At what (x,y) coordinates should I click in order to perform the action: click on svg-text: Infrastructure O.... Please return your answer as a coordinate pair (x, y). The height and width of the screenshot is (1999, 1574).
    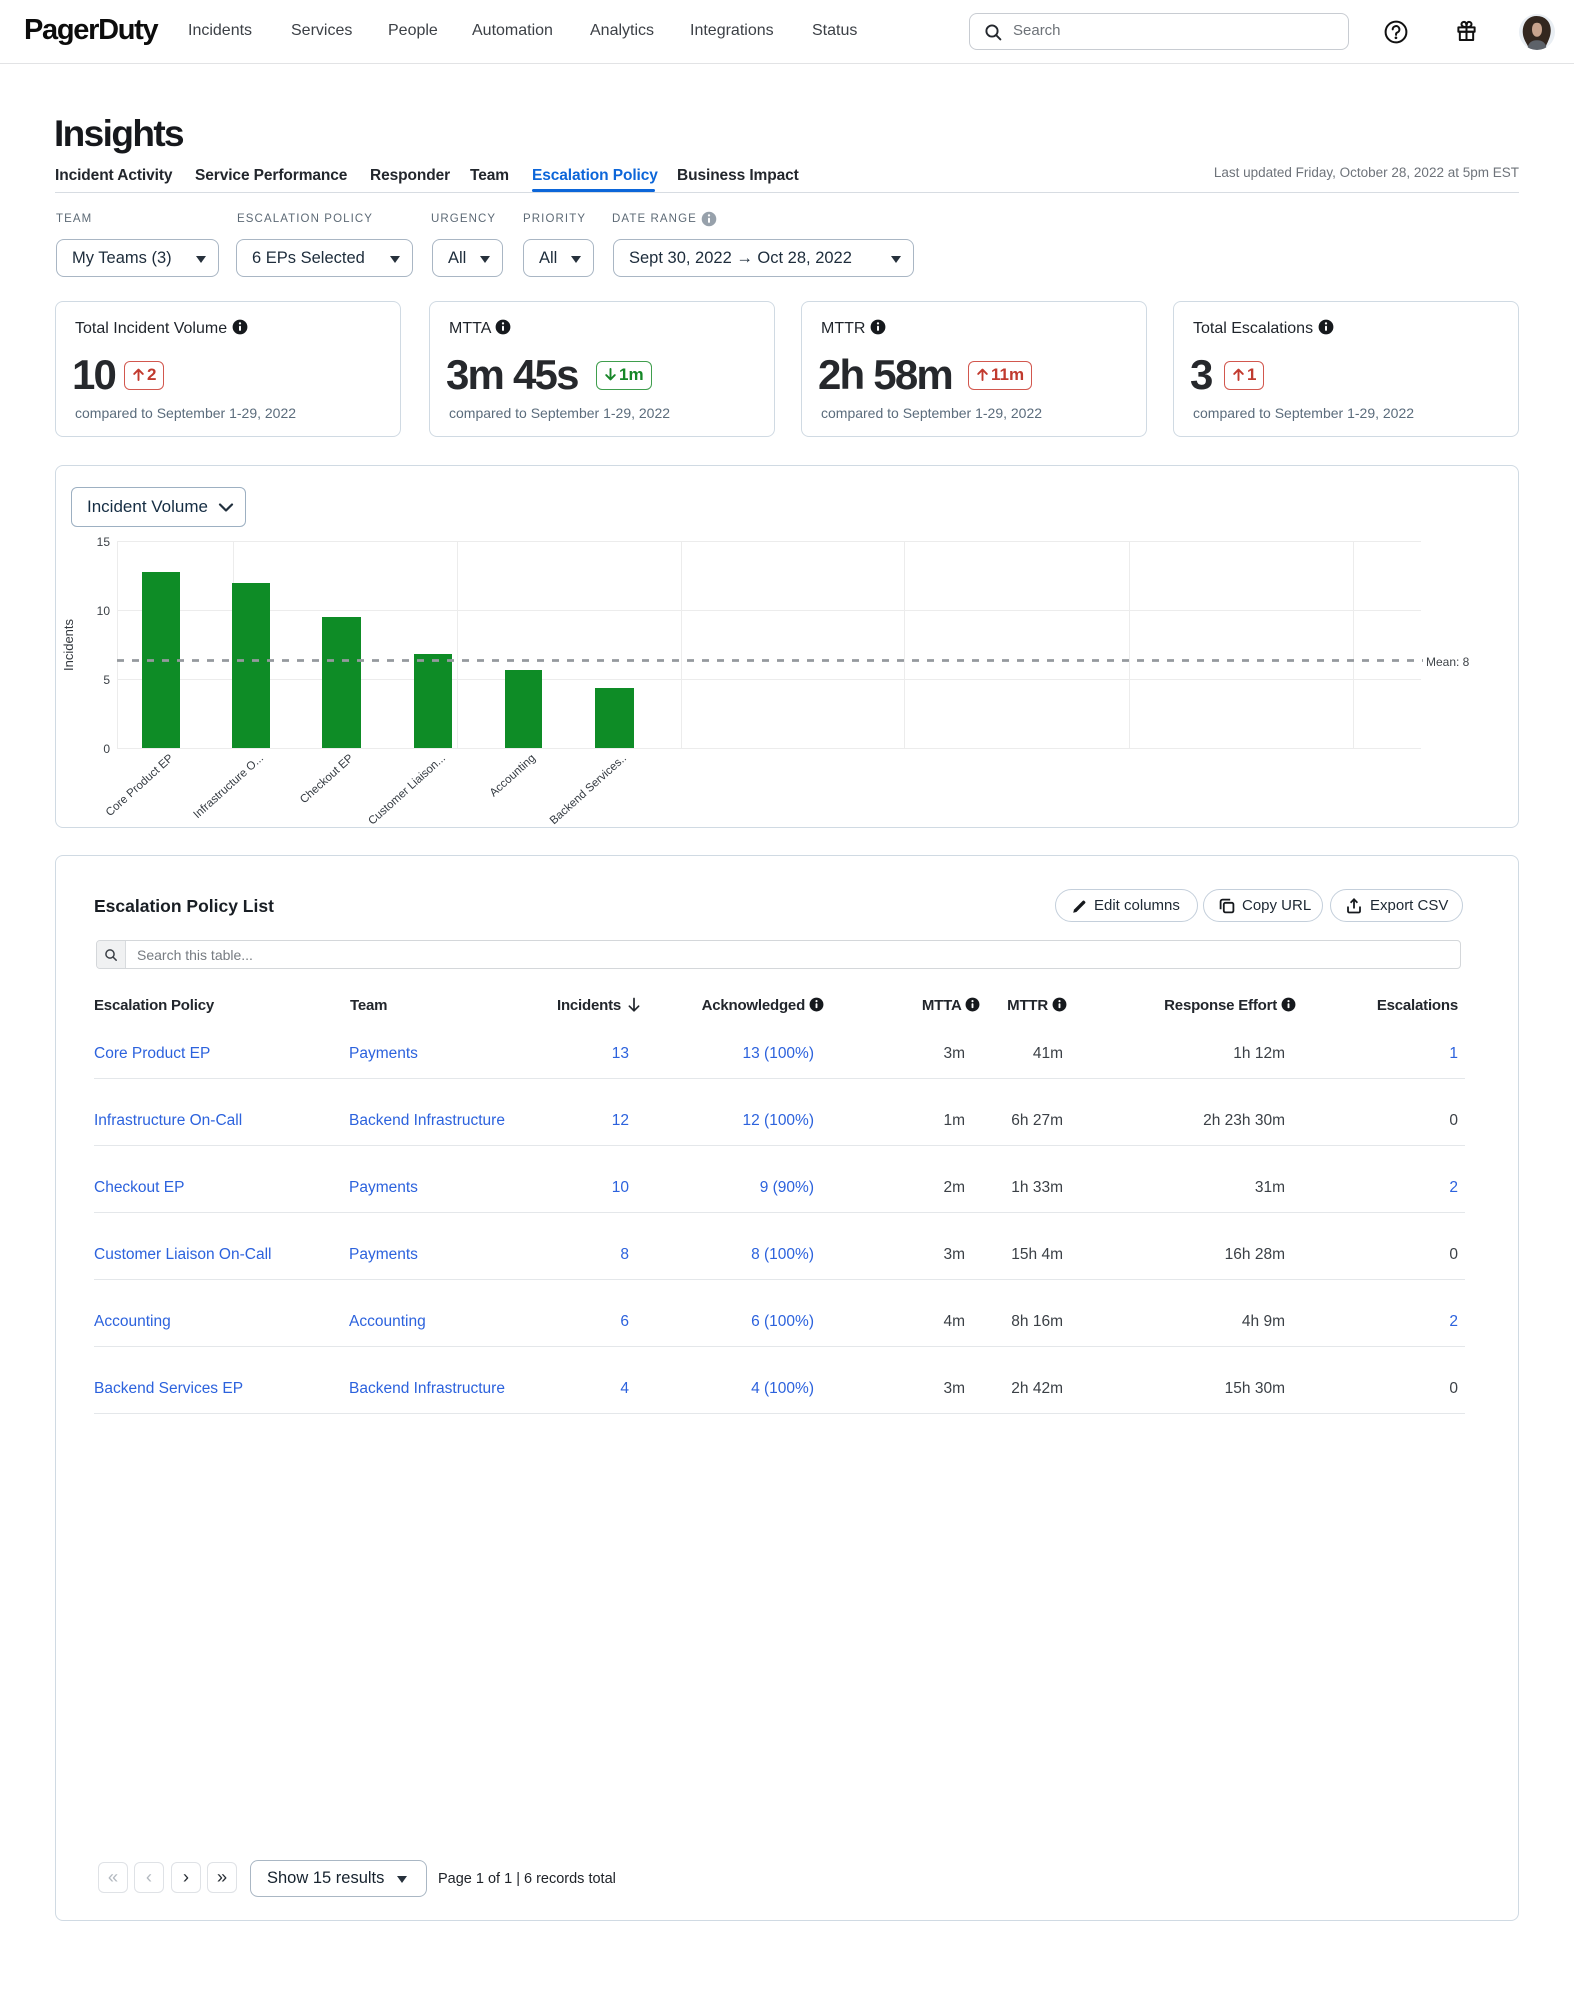
    Looking at the image, I should click on (228, 786).